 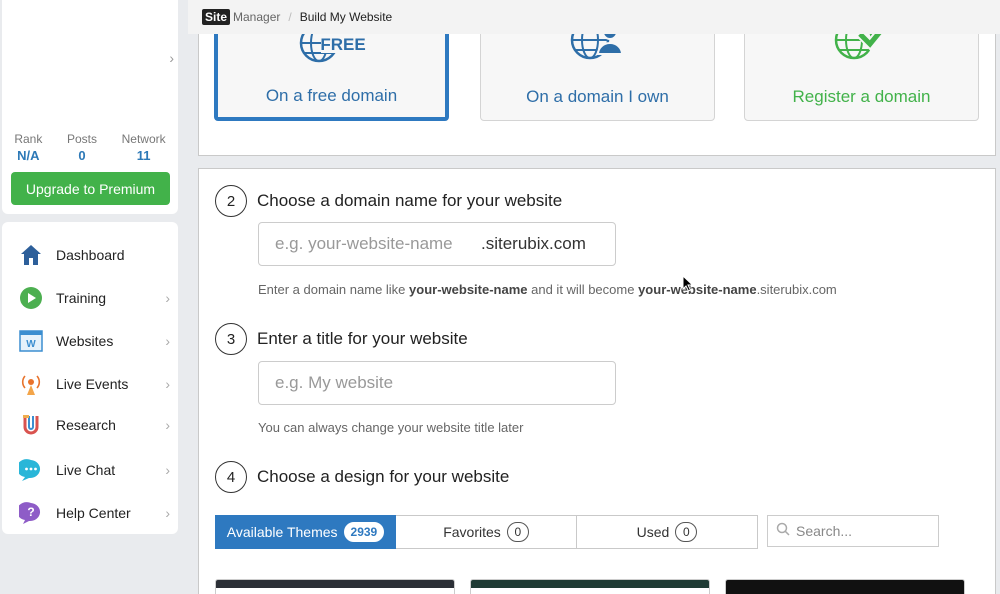 I want to click on help-text-part: .siterubix.com, so click(x=796, y=289).